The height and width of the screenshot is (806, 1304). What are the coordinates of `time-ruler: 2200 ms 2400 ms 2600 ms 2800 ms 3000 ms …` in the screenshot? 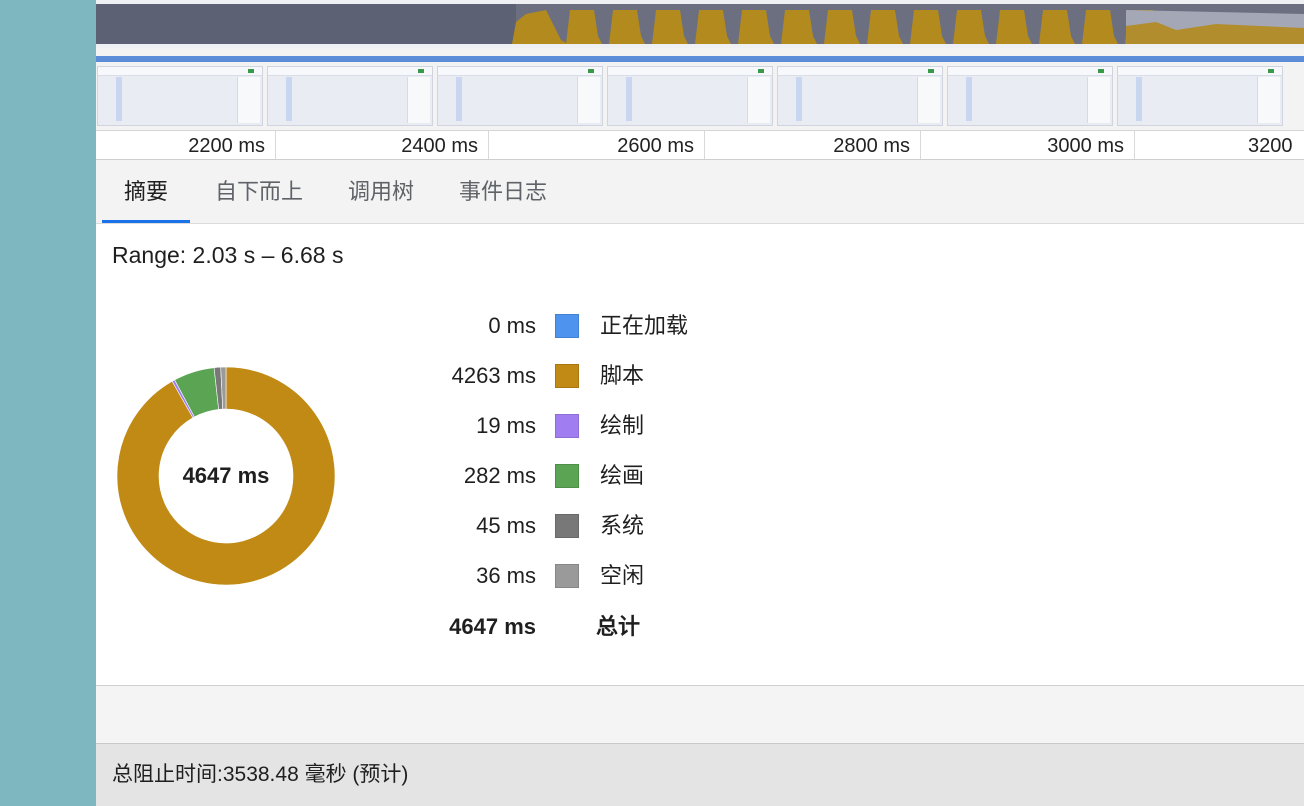 It's located at (700, 158).